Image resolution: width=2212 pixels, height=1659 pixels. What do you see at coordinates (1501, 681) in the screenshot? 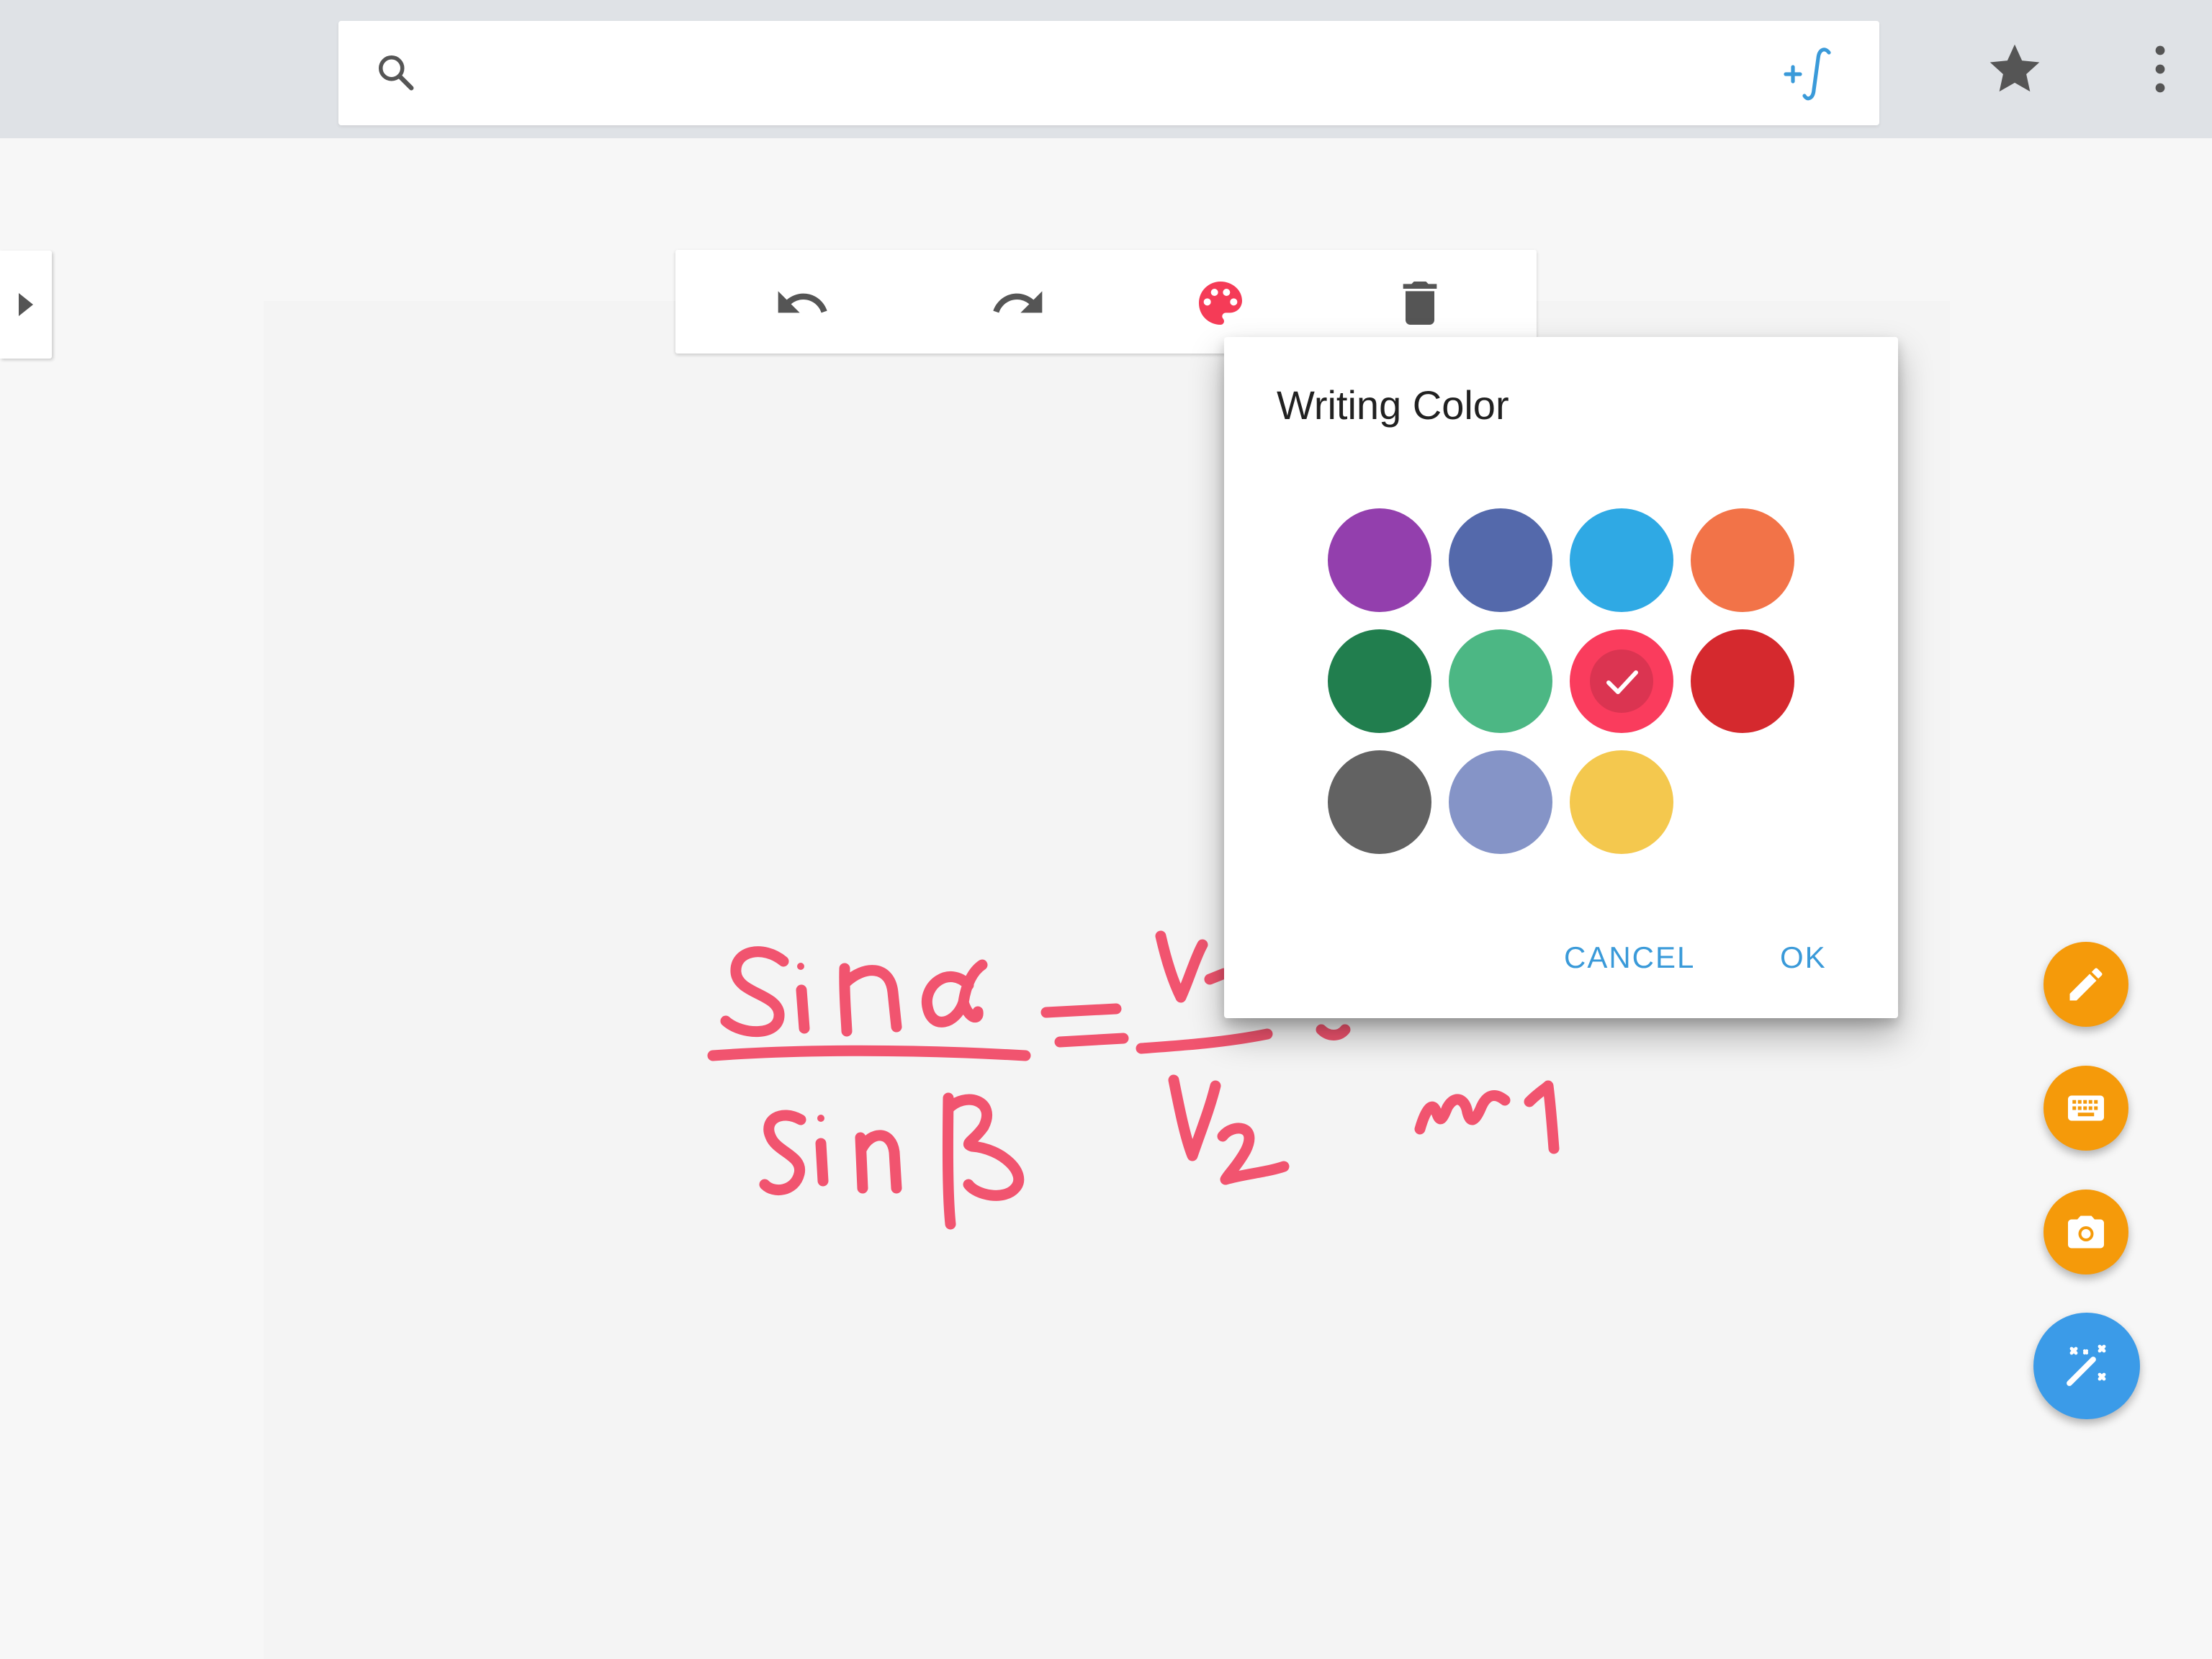
I see `color-swatch-green` at bounding box center [1501, 681].